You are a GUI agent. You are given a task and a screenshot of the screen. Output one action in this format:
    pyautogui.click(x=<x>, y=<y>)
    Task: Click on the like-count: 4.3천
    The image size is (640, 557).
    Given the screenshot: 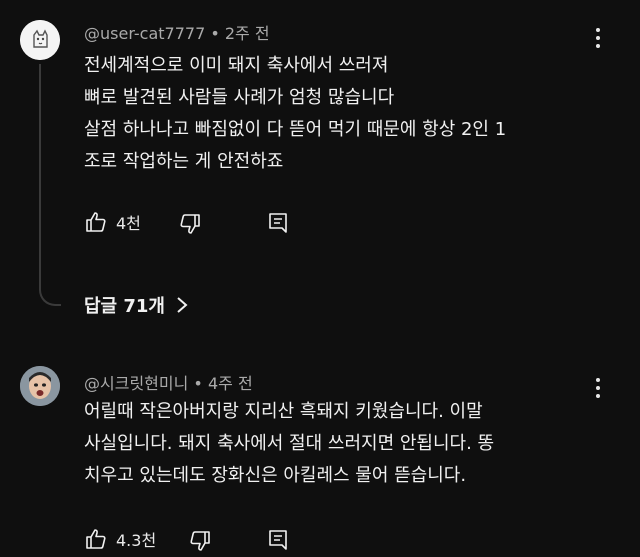 What is the action you would take?
    pyautogui.click(x=136, y=540)
    